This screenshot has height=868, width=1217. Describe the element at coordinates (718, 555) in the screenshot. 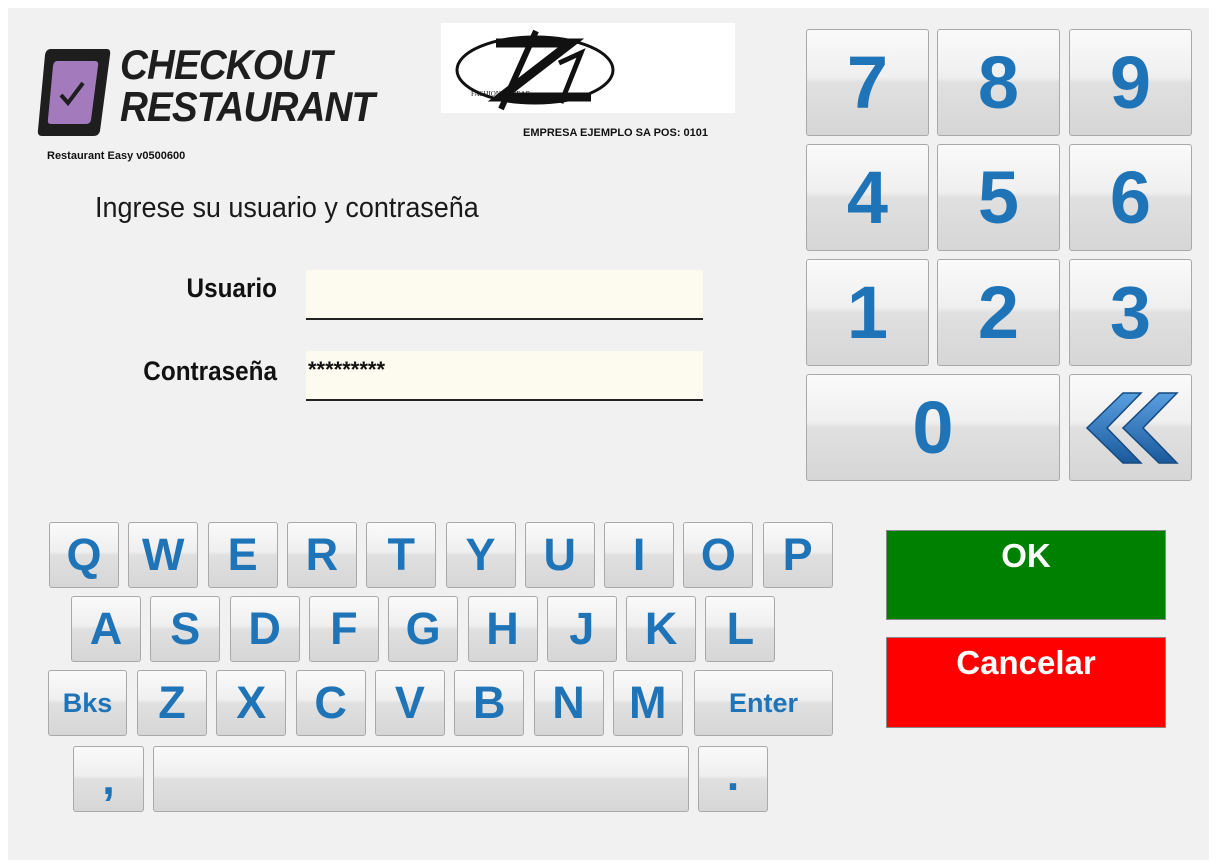

I see `key-o: O` at that location.